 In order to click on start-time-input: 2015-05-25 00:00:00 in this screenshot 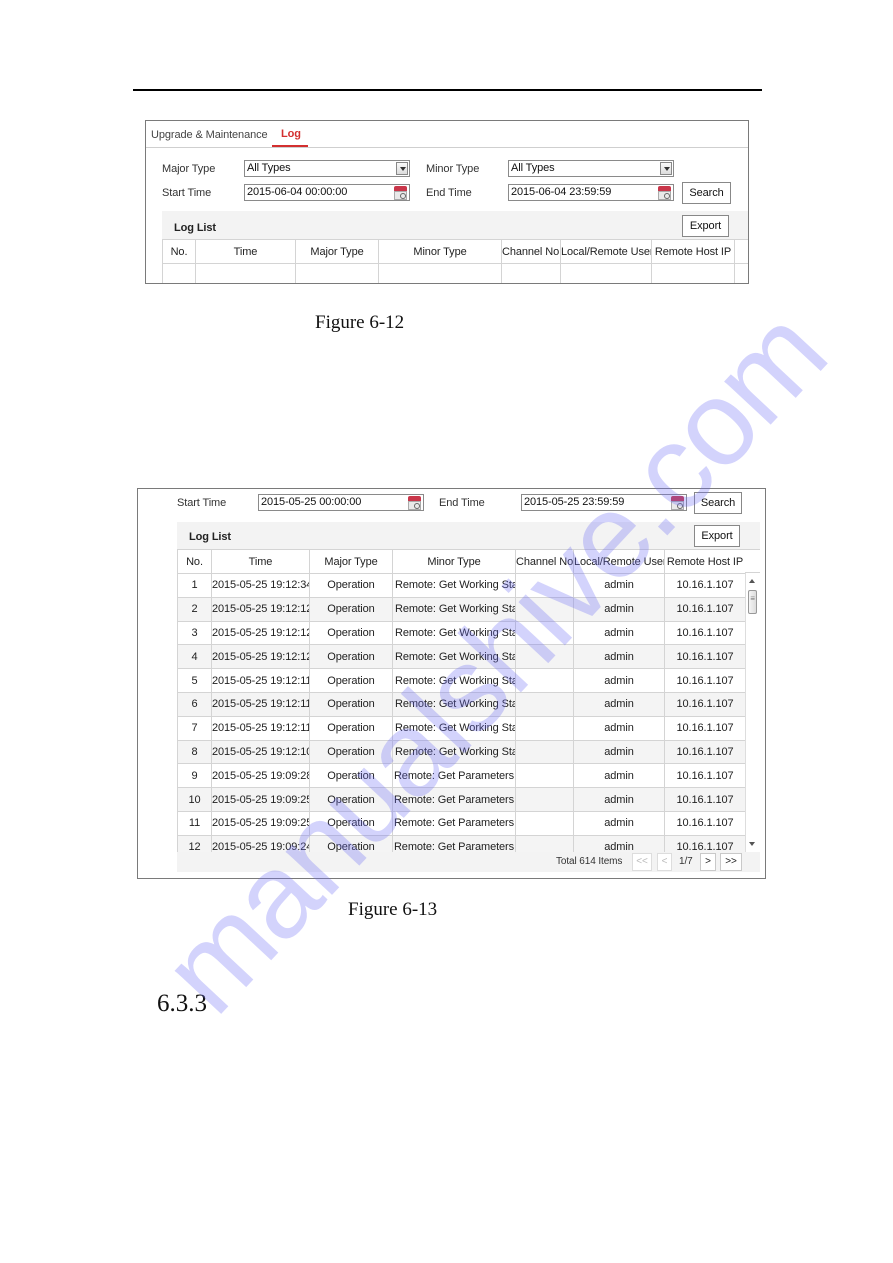, I will do `click(341, 502)`.